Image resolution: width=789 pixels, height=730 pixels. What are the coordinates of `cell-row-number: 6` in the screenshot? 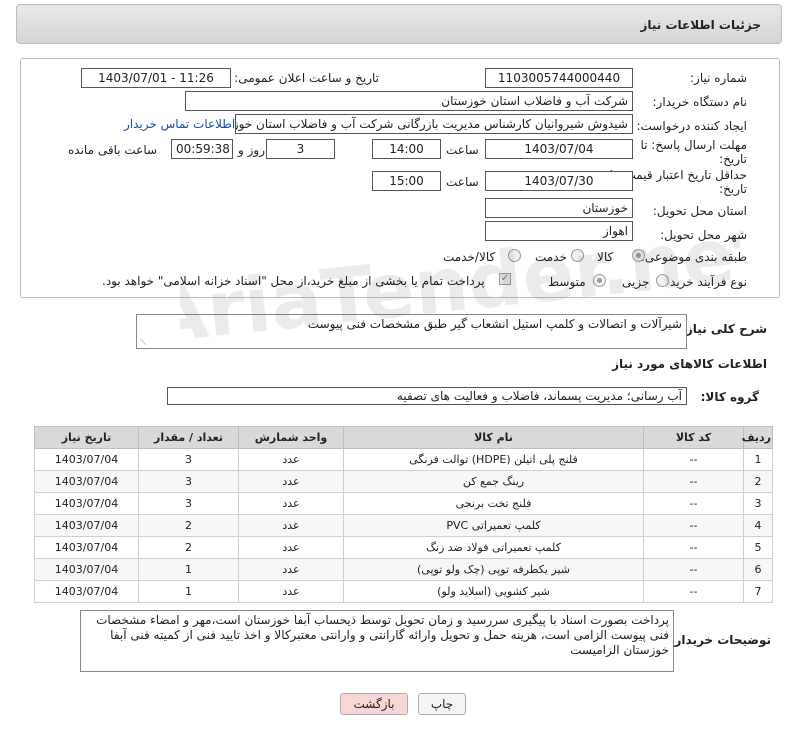 It's located at (758, 569).